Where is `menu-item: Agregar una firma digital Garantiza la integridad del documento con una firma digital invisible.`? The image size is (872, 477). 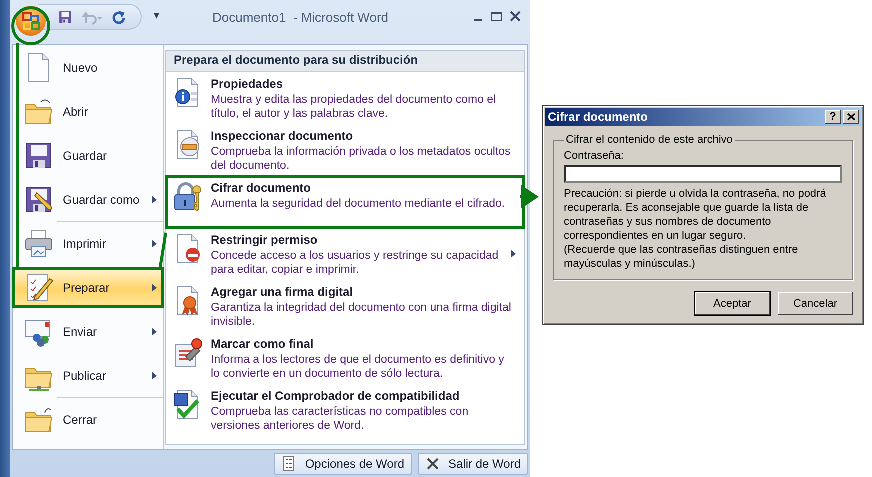 menu-item: Agregar una firma digital Garantiza la integridad del documento con una firma digital invisible. is located at coordinates (345, 306).